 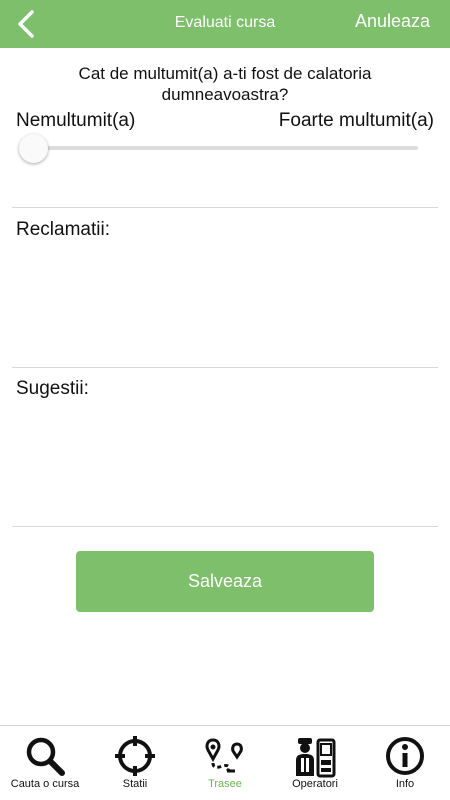 What do you see at coordinates (135, 756) in the screenshot?
I see `crosshair-icon` at bounding box center [135, 756].